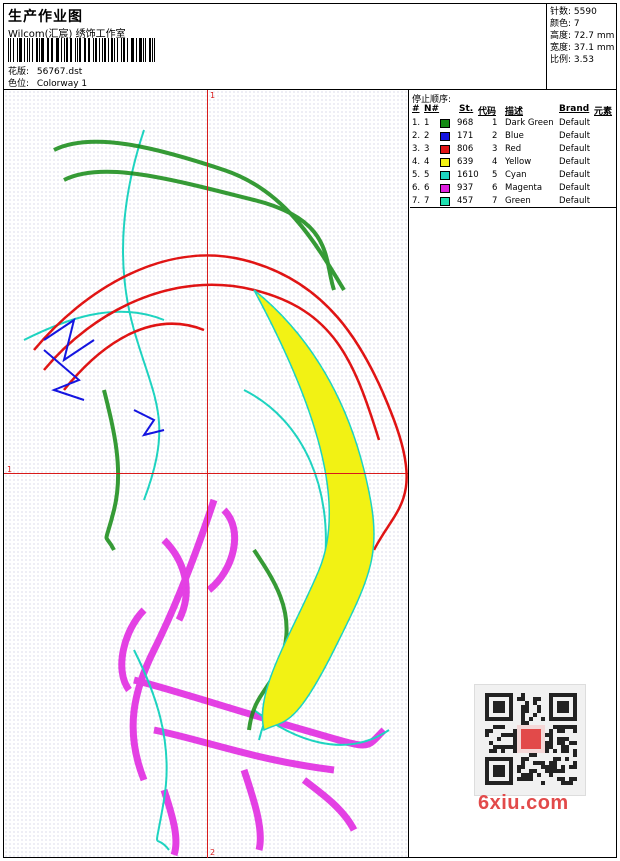 The width and height of the screenshot is (620, 861). I want to click on cell-num: 2., so click(416, 136).